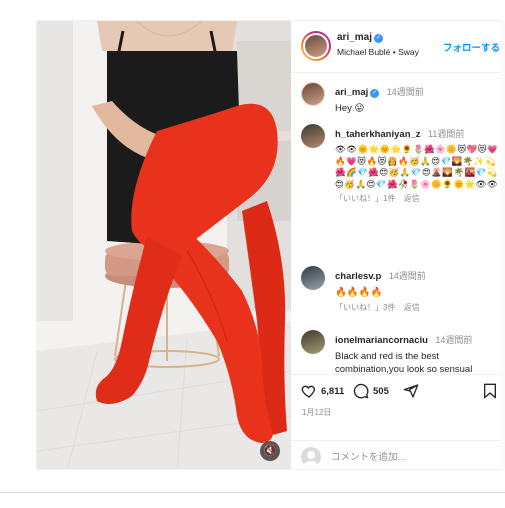 The image size is (505, 508). I want to click on follow-button: フォローする, so click(471, 47).